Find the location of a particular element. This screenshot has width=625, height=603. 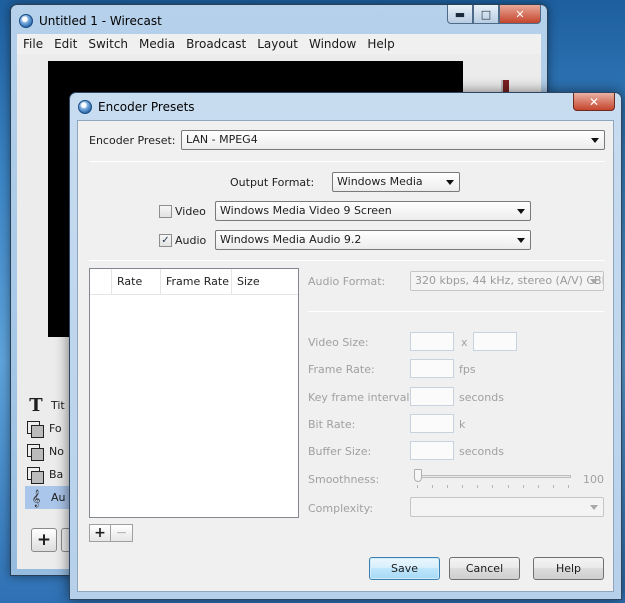

shot-item-ba: Ba is located at coordinates (50, 474).